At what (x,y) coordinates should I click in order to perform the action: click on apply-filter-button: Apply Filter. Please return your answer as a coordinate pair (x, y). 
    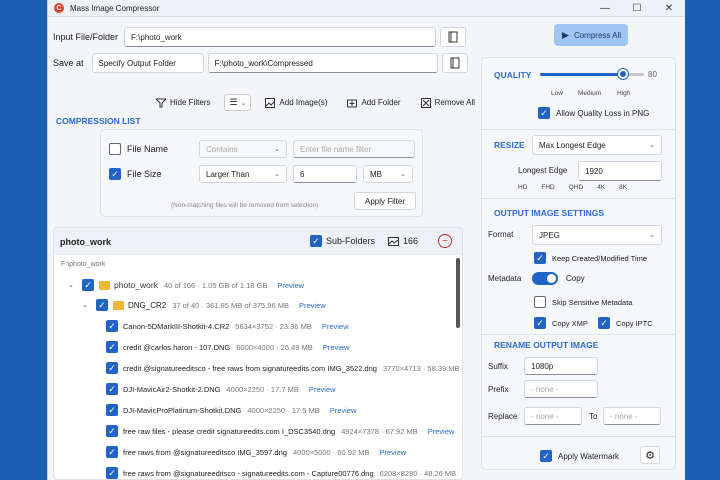
    Looking at the image, I should click on (385, 201).